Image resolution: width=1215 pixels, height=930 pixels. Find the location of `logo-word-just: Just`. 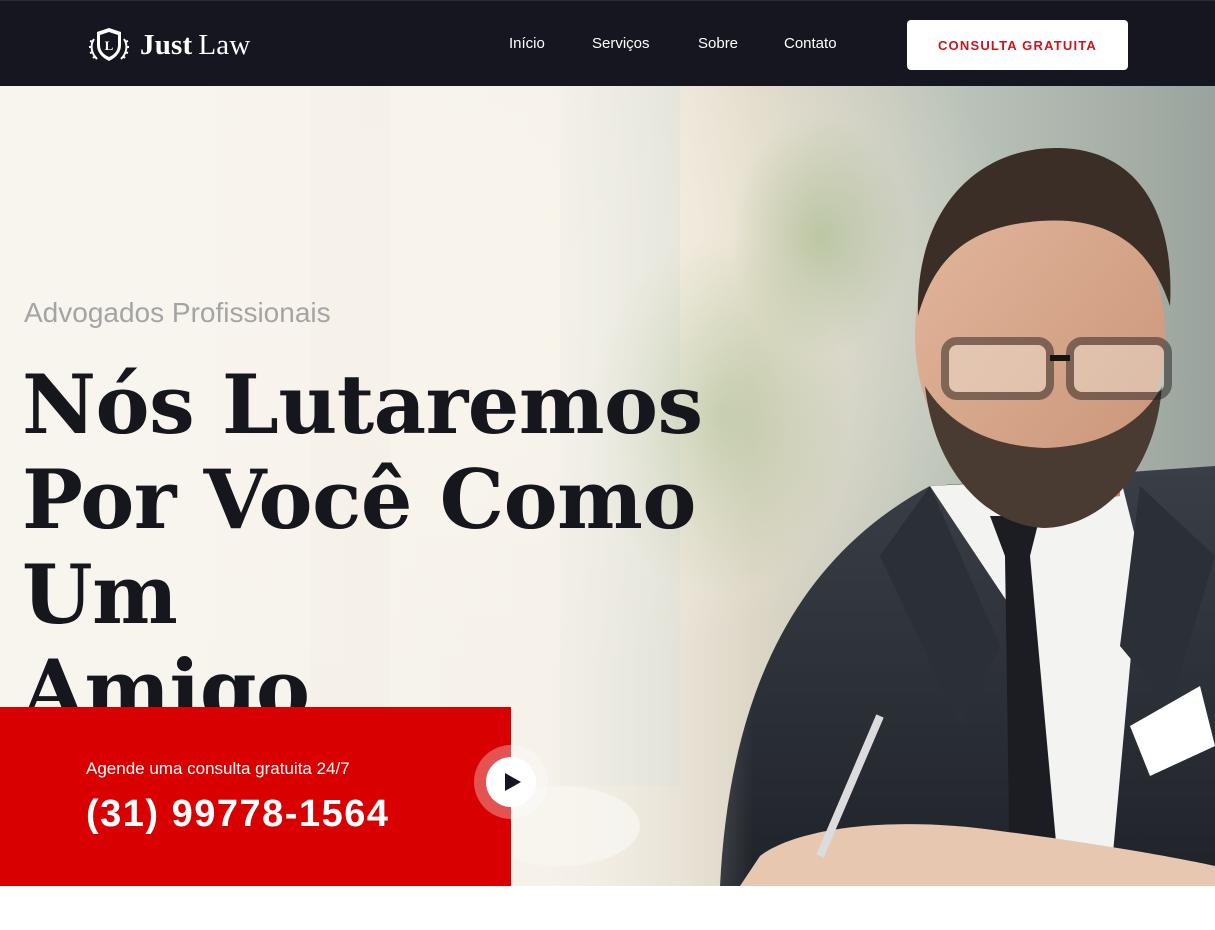

logo-word-just: Just is located at coordinates (166, 44).